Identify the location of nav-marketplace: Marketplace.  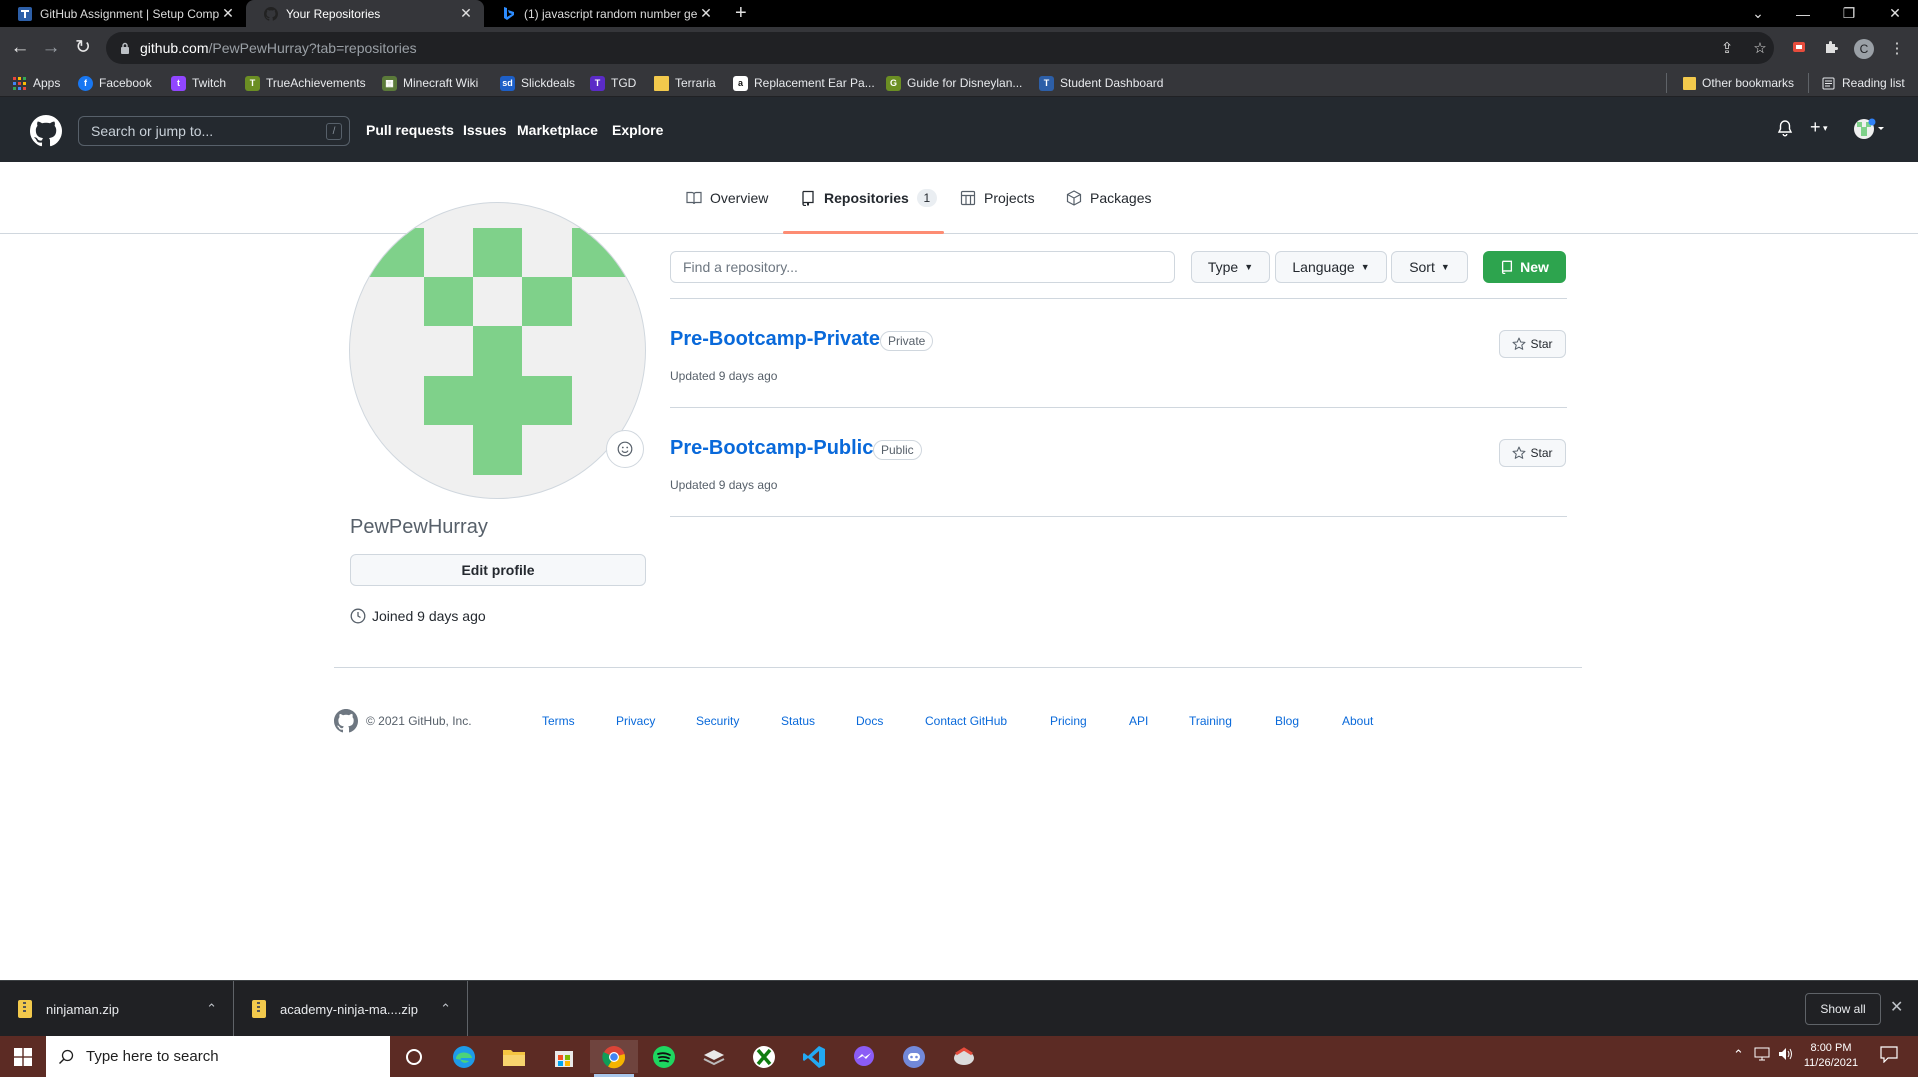
(557, 130).